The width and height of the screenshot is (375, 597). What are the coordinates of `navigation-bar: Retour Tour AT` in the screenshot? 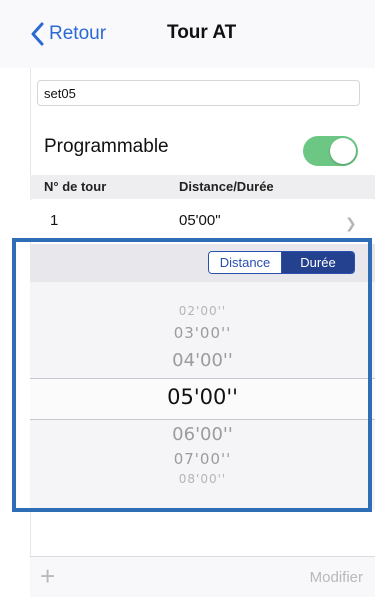 It's located at (187, 34).